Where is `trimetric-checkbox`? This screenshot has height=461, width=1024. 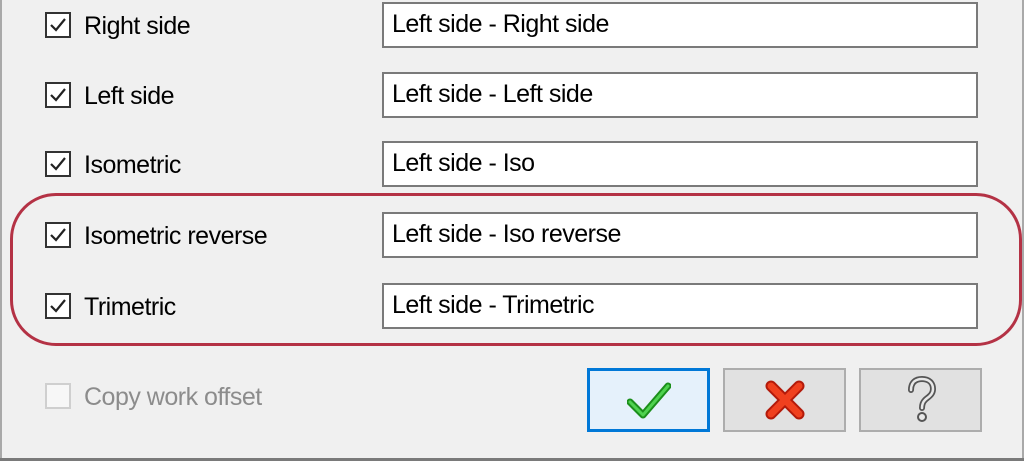 trimetric-checkbox is located at coordinates (58, 306).